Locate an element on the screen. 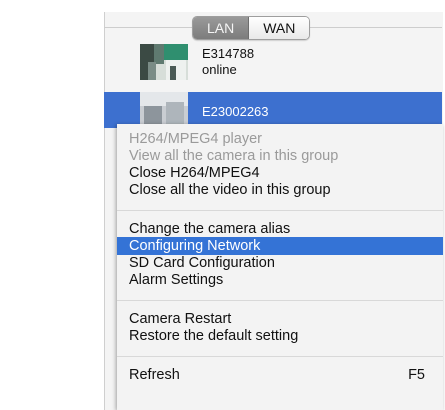 The height and width of the screenshot is (410, 445). device-status: online is located at coordinates (219, 69).